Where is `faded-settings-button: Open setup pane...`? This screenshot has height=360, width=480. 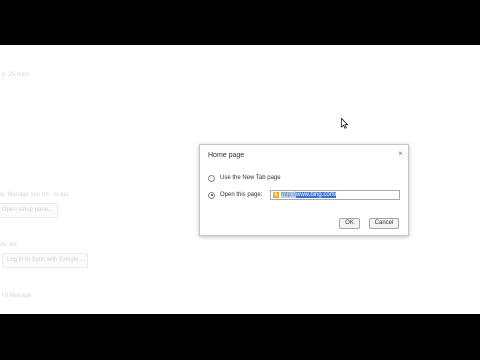
faded-settings-button: Open setup pane... is located at coordinates (29, 210).